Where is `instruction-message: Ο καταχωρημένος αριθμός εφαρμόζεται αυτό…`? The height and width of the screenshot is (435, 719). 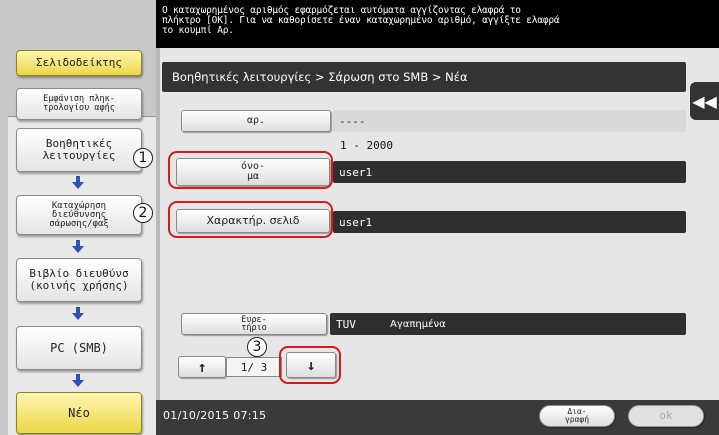 instruction-message: Ο καταχωρημένος αριθμός εφαρμόζεται αυτό… is located at coordinates (437, 24).